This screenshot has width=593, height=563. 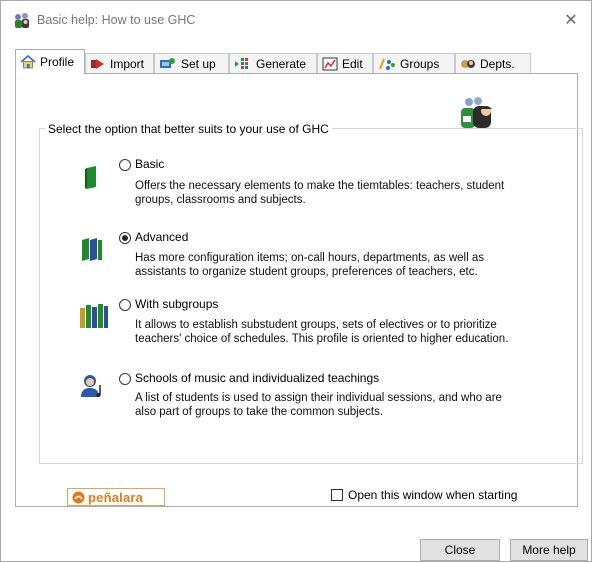 I want to click on open-on-start-checkbox, so click(x=337, y=495).